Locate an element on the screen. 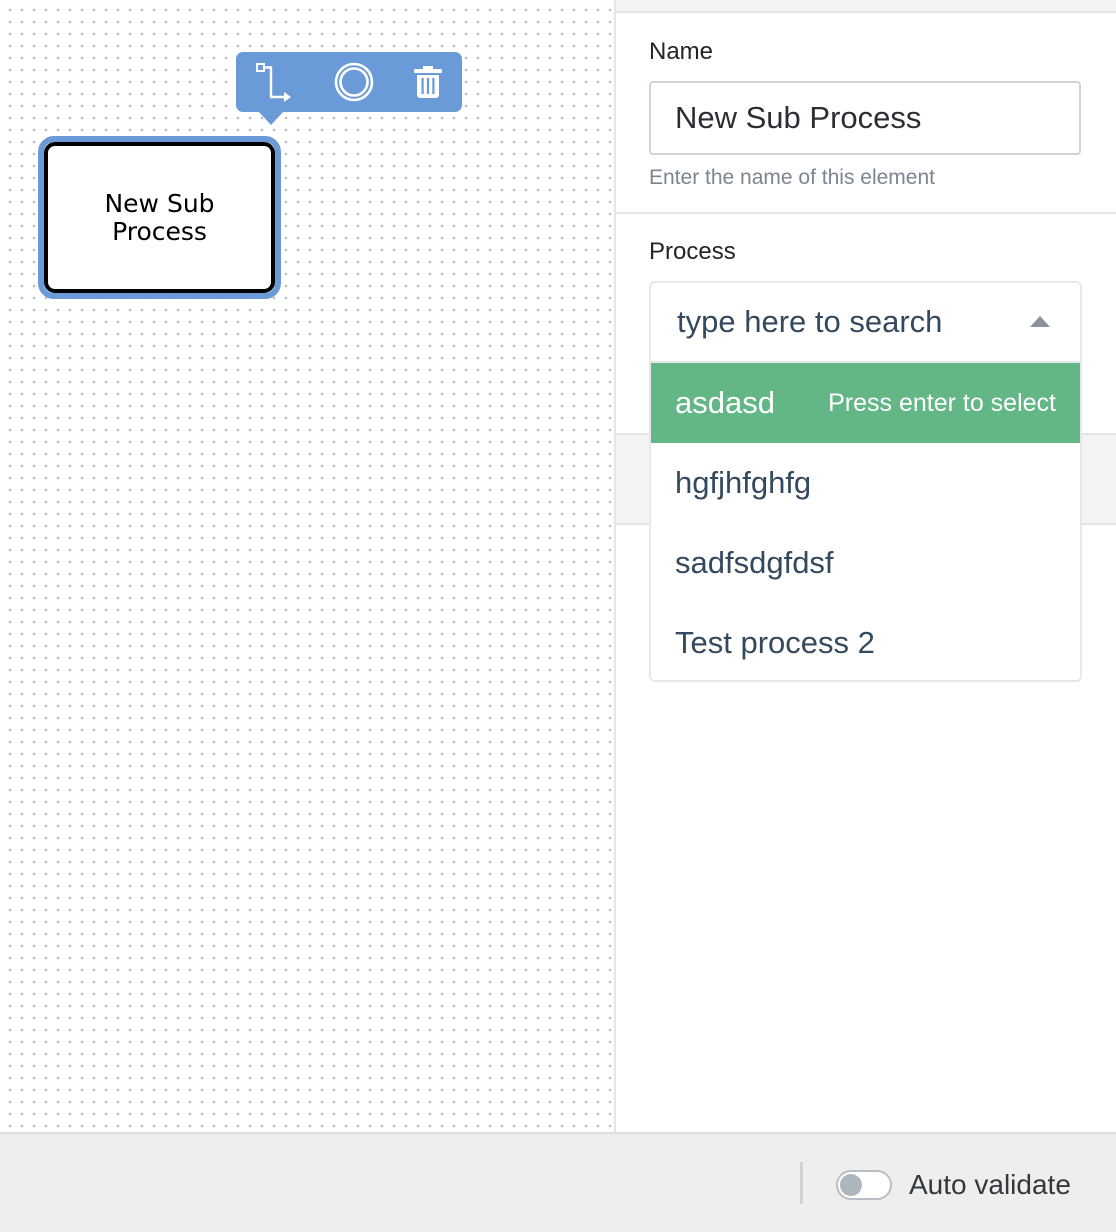 Image resolution: width=1116 pixels, height=1232 pixels. panel-top-band is located at coordinates (866, 6).